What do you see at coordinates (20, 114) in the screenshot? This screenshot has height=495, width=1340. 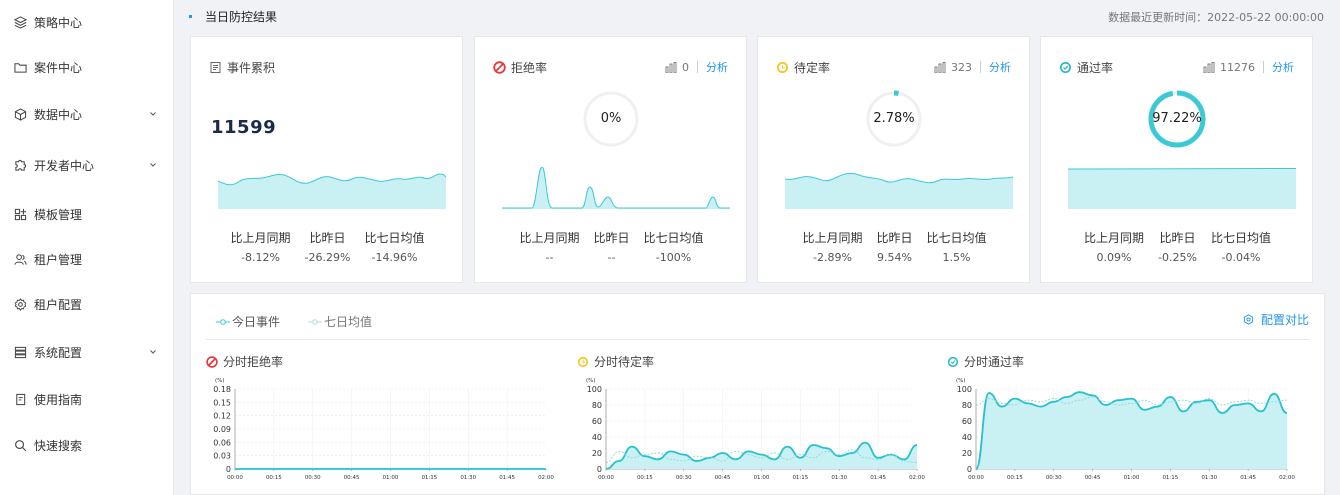 I see `cube-icon` at bounding box center [20, 114].